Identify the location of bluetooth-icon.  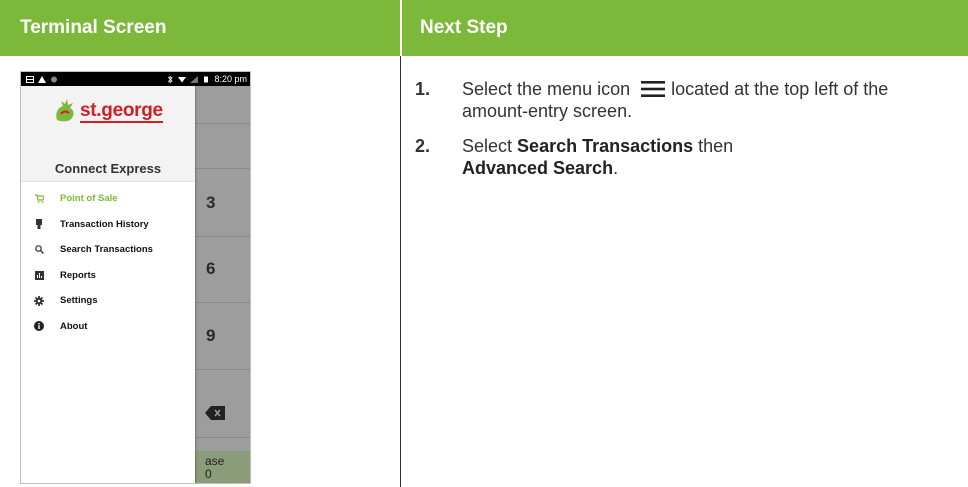
(171, 79).